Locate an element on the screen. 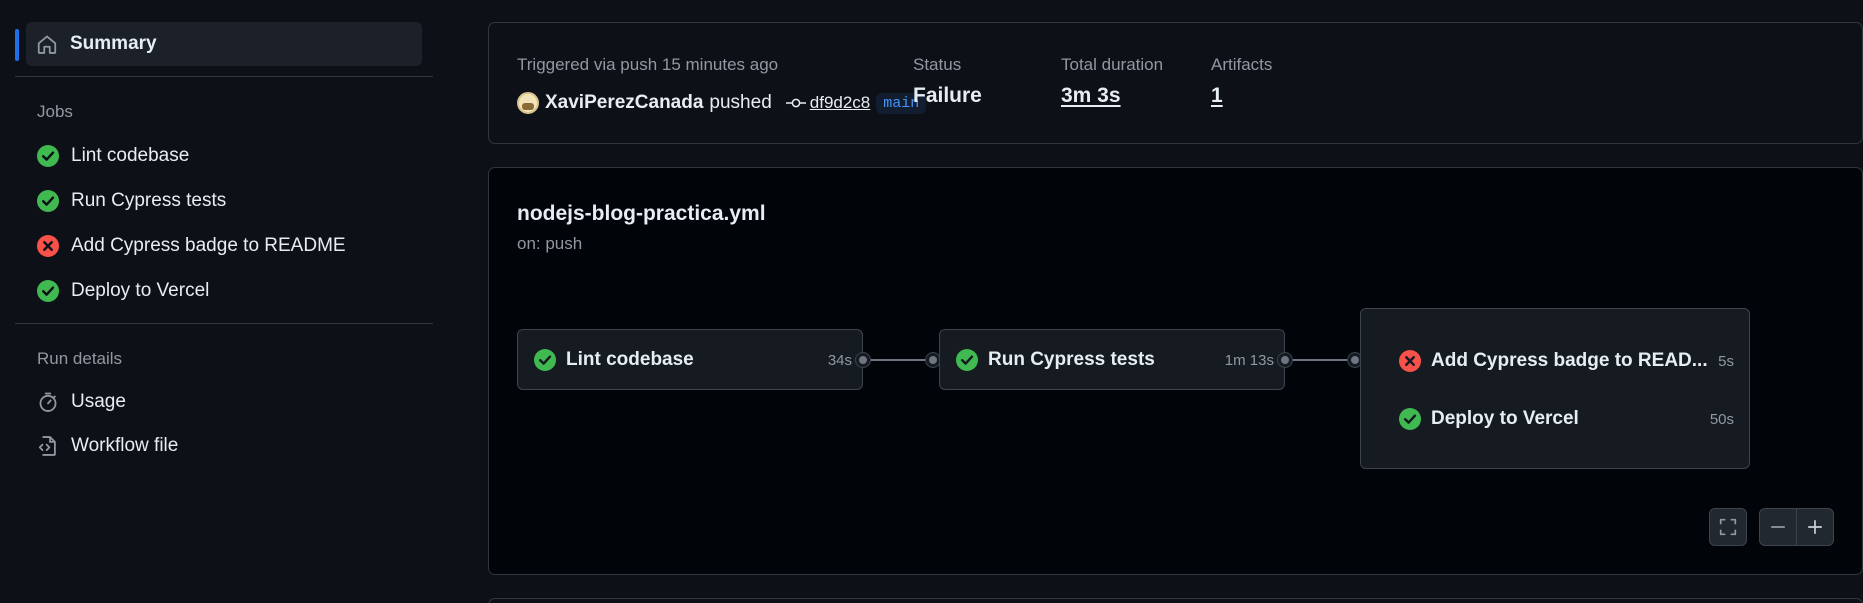 This screenshot has height=603, width=1863. usage-label: Usage is located at coordinates (98, 401).